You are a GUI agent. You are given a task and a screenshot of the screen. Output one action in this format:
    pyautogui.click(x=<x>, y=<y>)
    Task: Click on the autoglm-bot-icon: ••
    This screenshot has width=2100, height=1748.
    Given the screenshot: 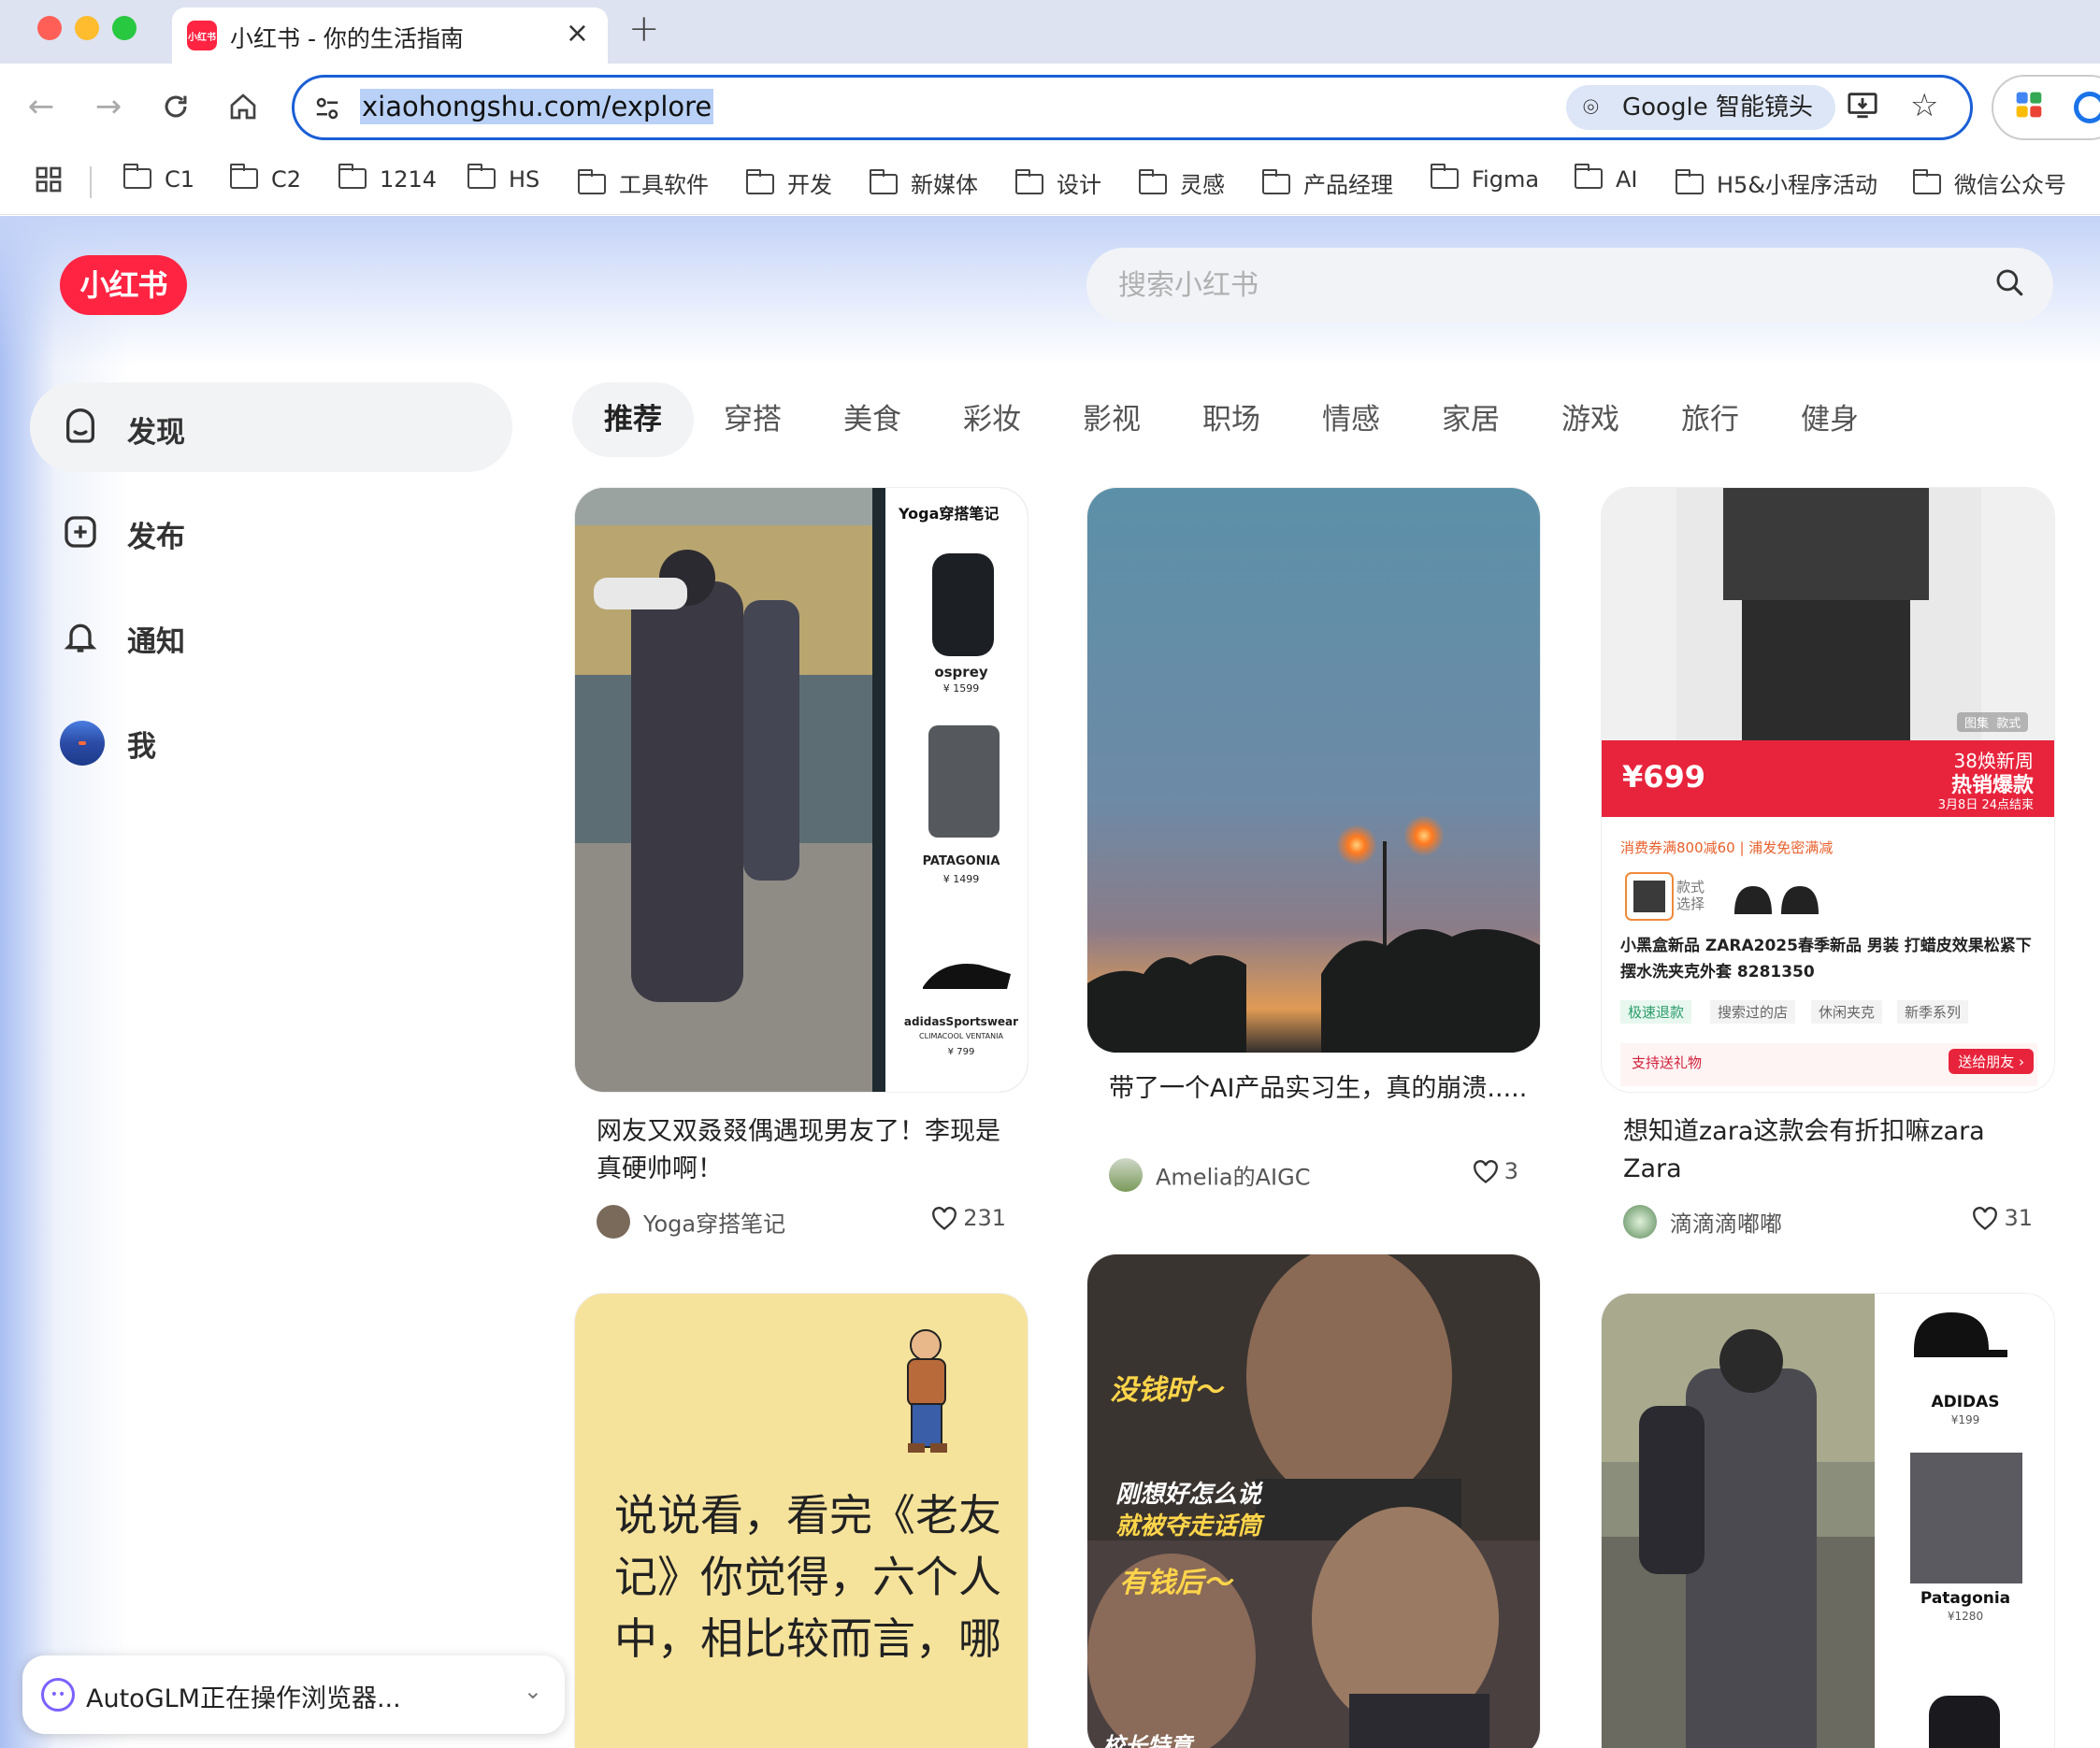 What is the action you would take?
    pyautogui.click(x=58, y=1695)
    